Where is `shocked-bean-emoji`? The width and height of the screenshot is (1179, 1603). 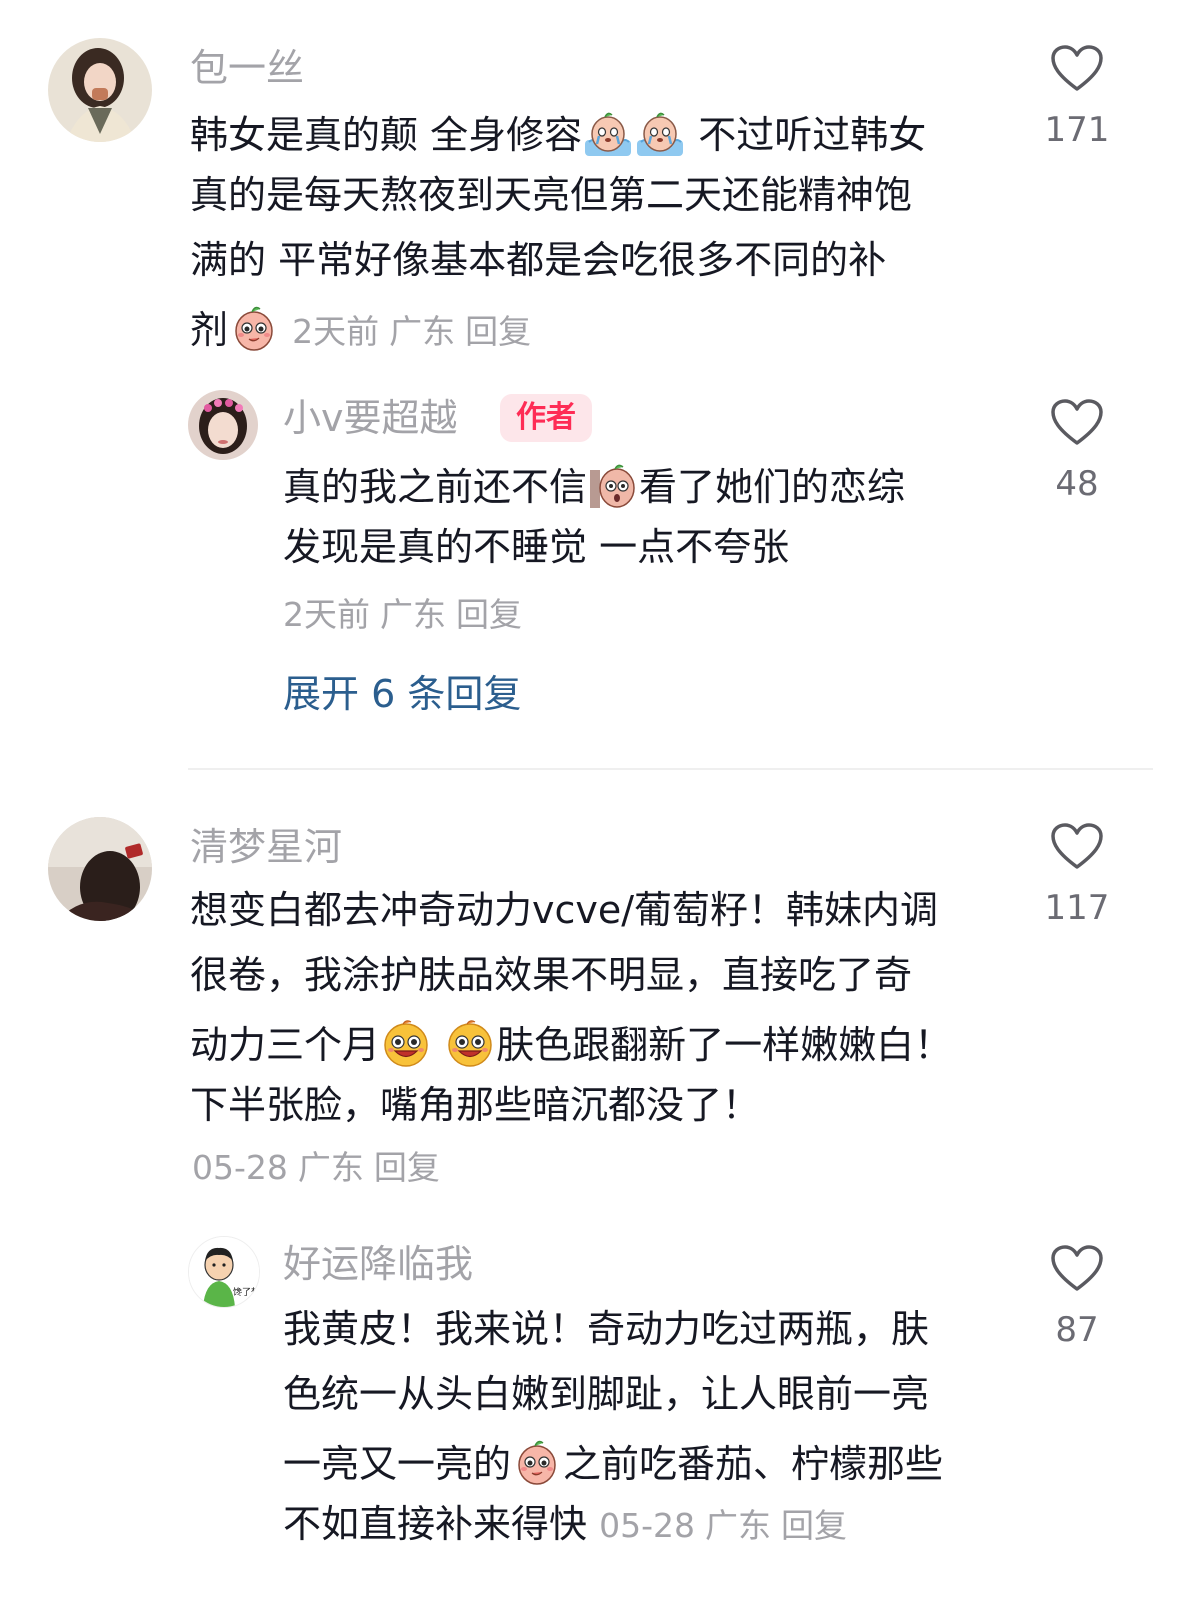 shocked-bean-emoji is located at coordinates (613, 485).